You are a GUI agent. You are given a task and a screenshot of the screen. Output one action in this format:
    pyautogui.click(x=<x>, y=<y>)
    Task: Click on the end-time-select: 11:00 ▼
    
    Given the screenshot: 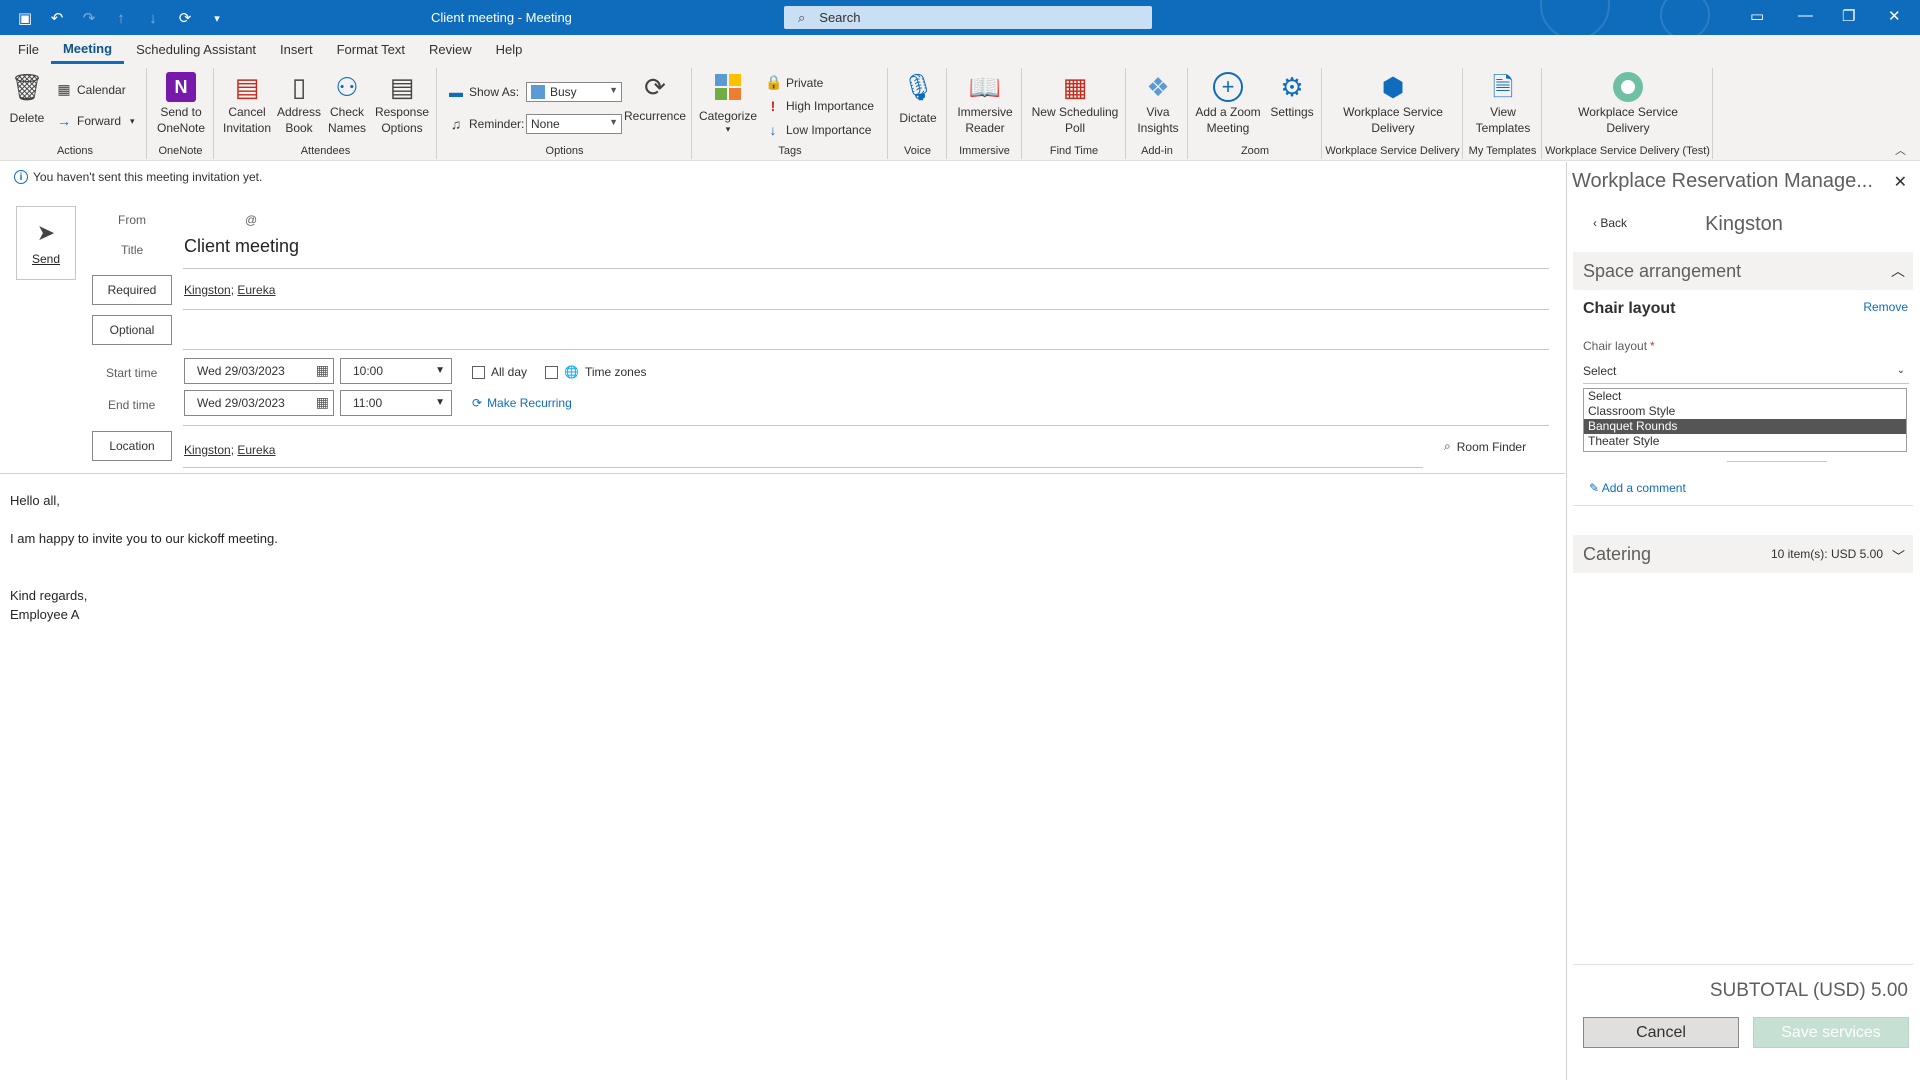 What is the action you would take?
    pyautogui.click(x=396, y=403)
    